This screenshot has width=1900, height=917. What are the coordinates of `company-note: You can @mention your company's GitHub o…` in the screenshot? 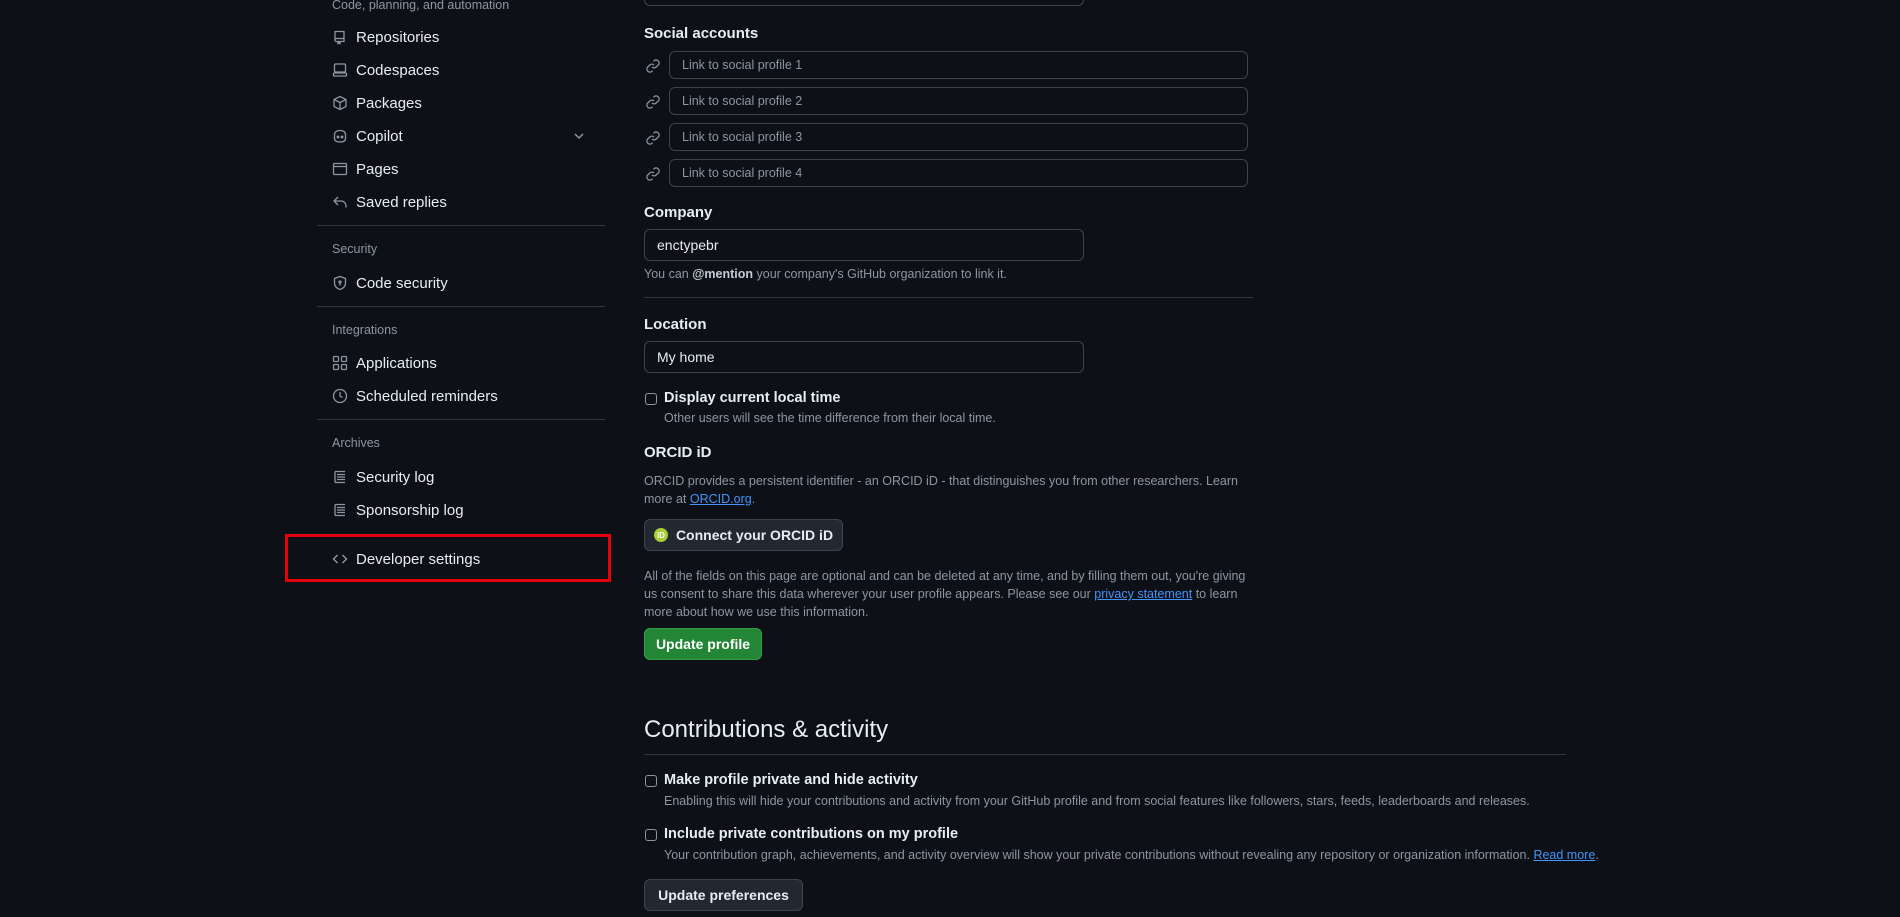 It's located at (825, 274).